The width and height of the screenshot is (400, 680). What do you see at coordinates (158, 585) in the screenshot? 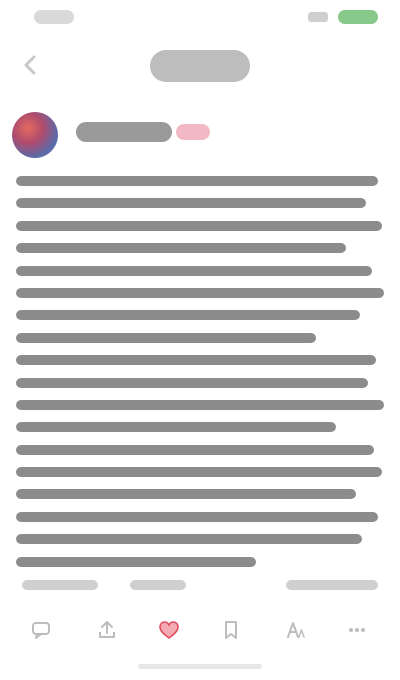
I see `meta-middle` at bounding box center [158, 585].